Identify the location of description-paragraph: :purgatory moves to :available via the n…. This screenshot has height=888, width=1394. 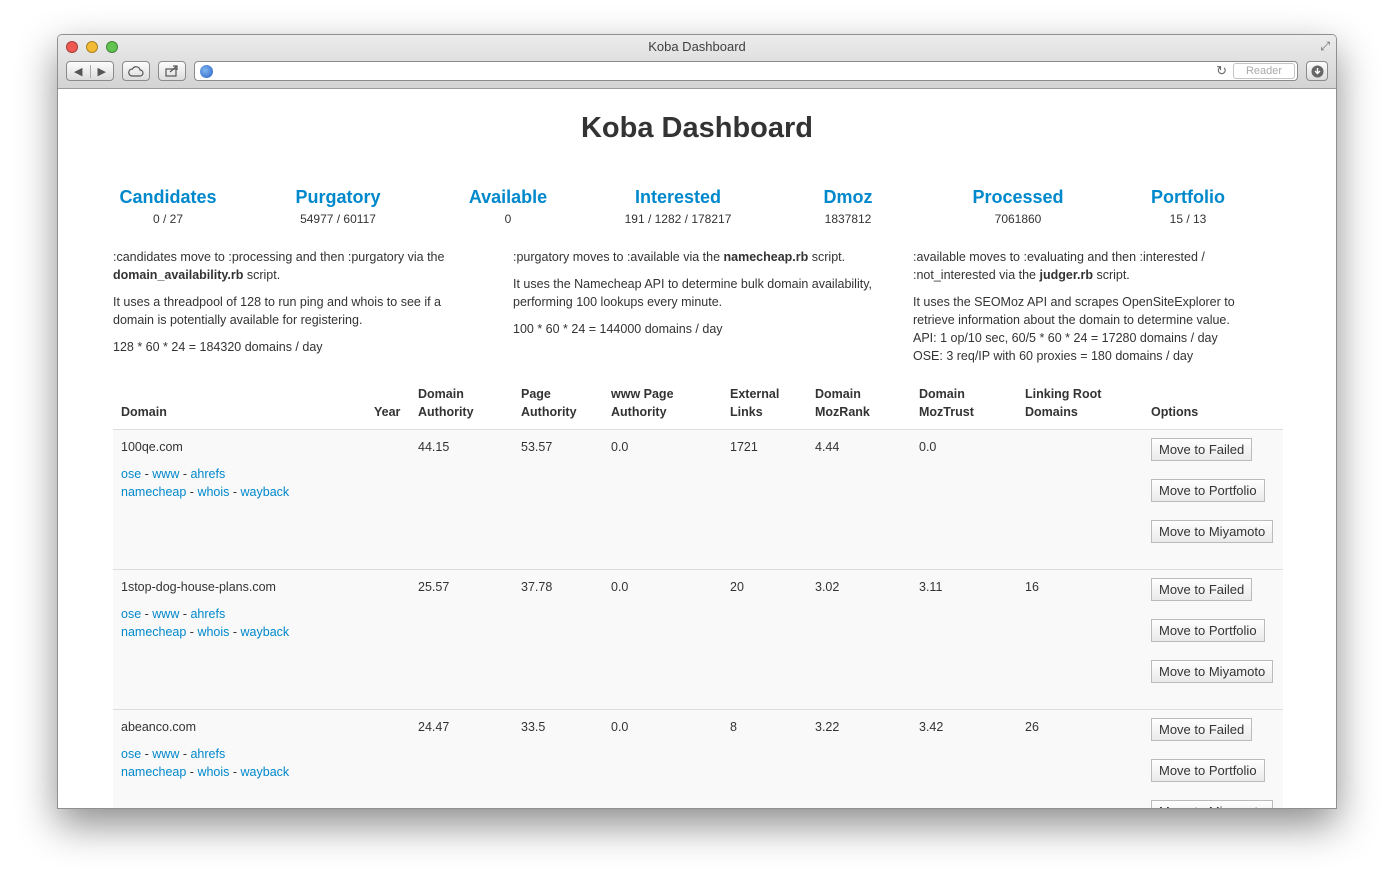
(679, 257).